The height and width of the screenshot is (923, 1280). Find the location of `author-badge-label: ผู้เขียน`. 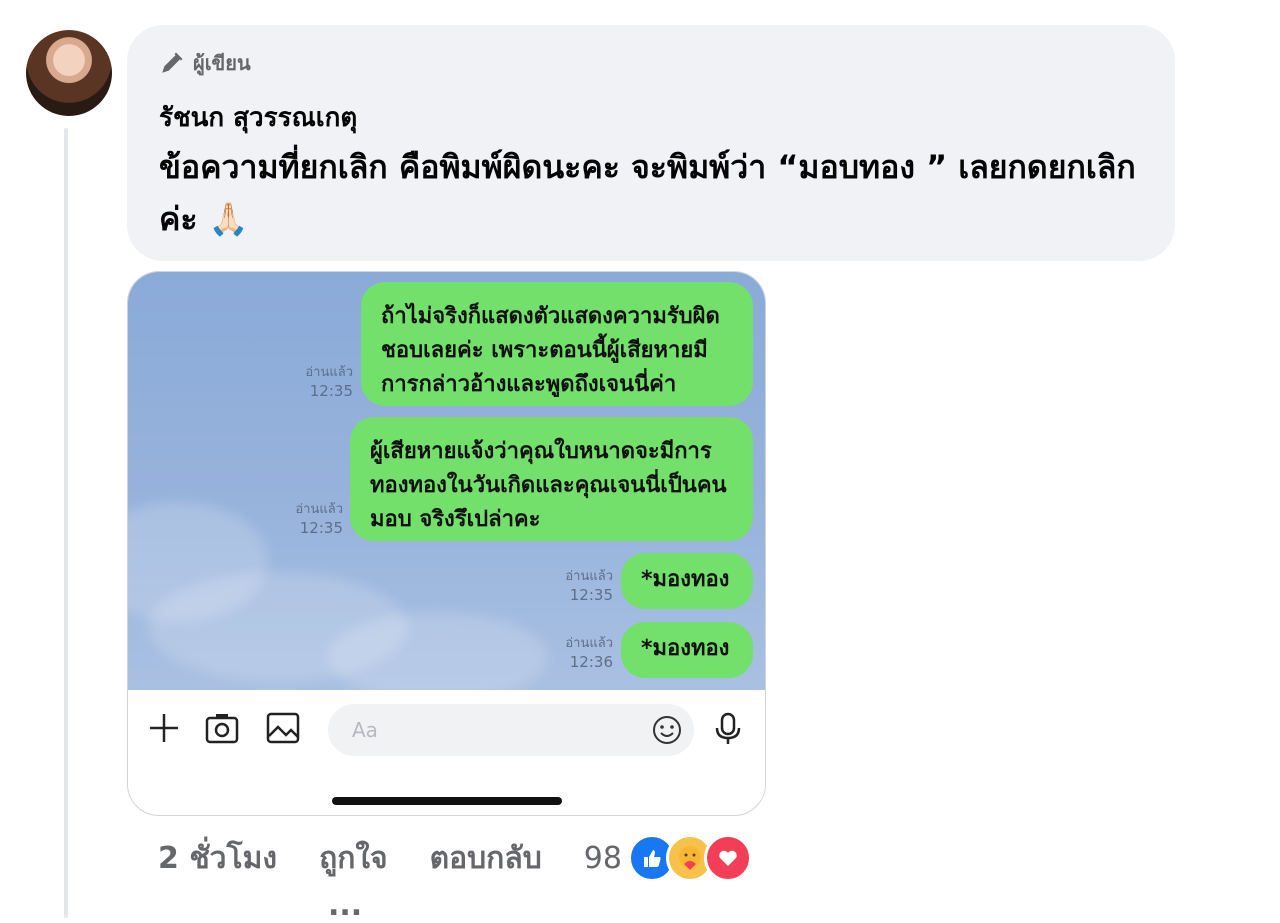

author-badge-label: ผู้เขียน is located at coordinates (222, 63).